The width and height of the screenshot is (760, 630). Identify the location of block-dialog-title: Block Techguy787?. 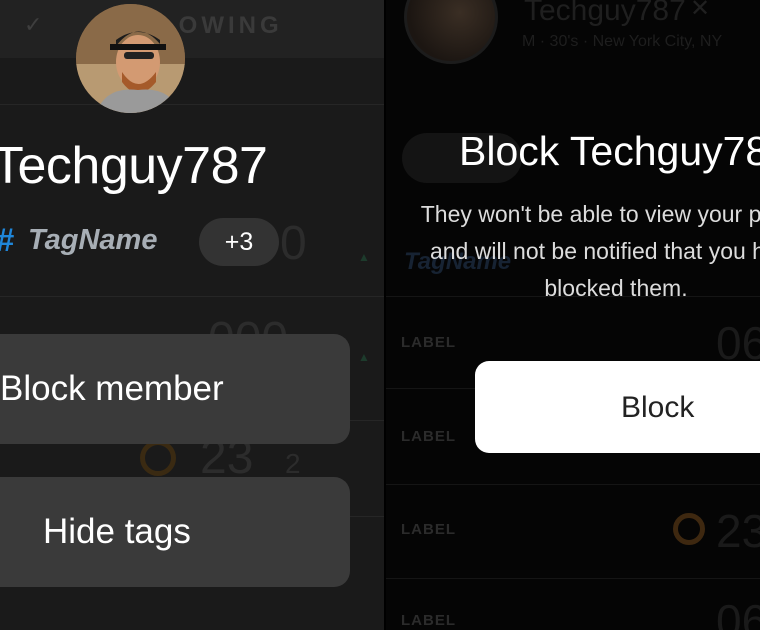
(609, 151).